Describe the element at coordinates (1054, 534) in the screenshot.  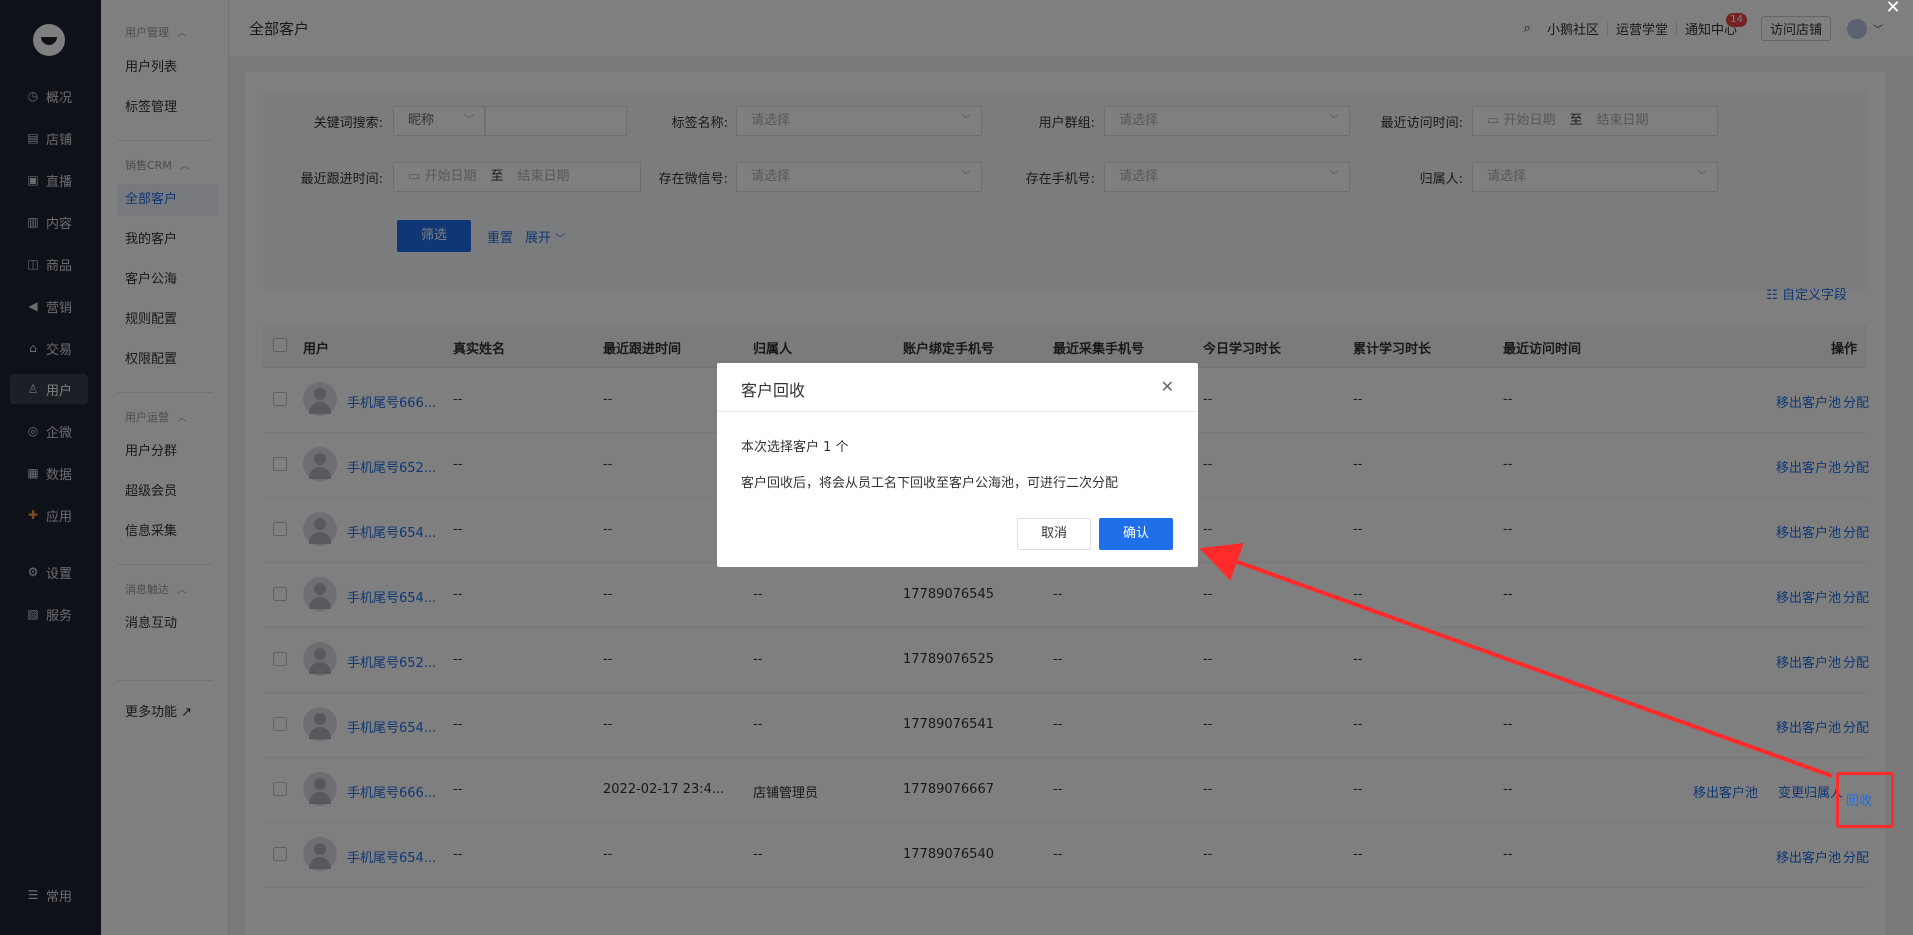
I see `cancel-button: 取消` at that location.